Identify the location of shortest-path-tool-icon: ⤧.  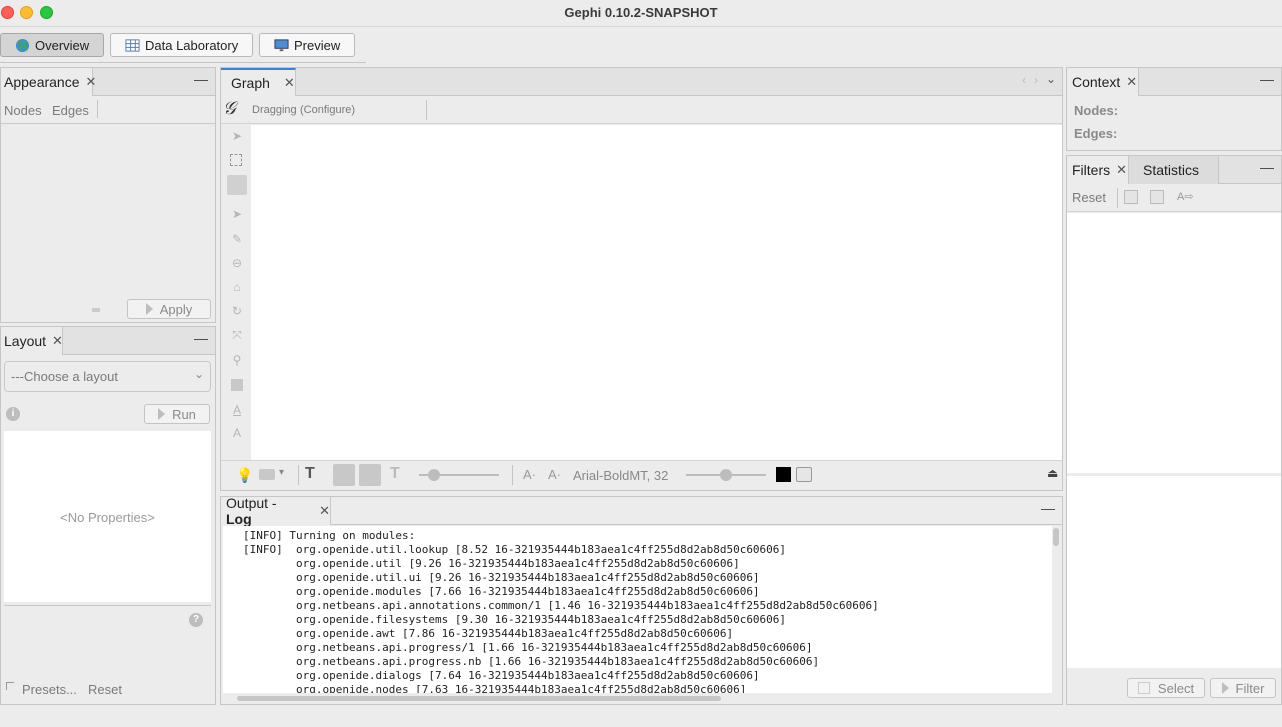
(237, 335).